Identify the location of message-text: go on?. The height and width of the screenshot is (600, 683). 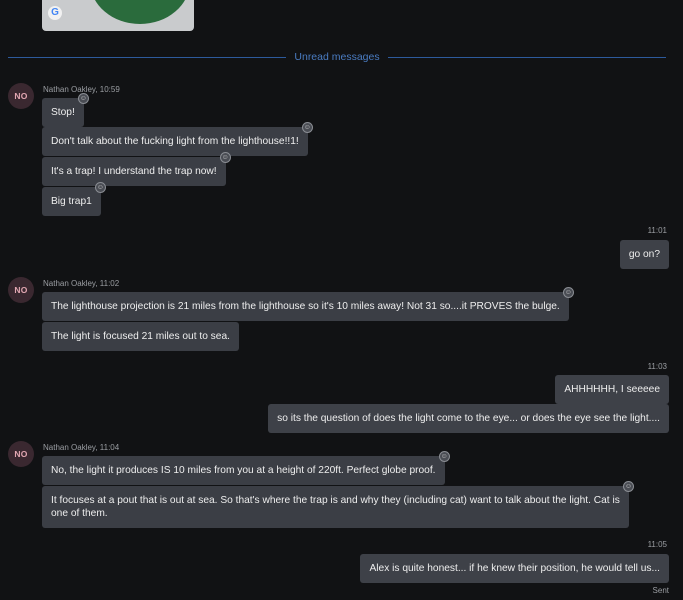
(644, 254).